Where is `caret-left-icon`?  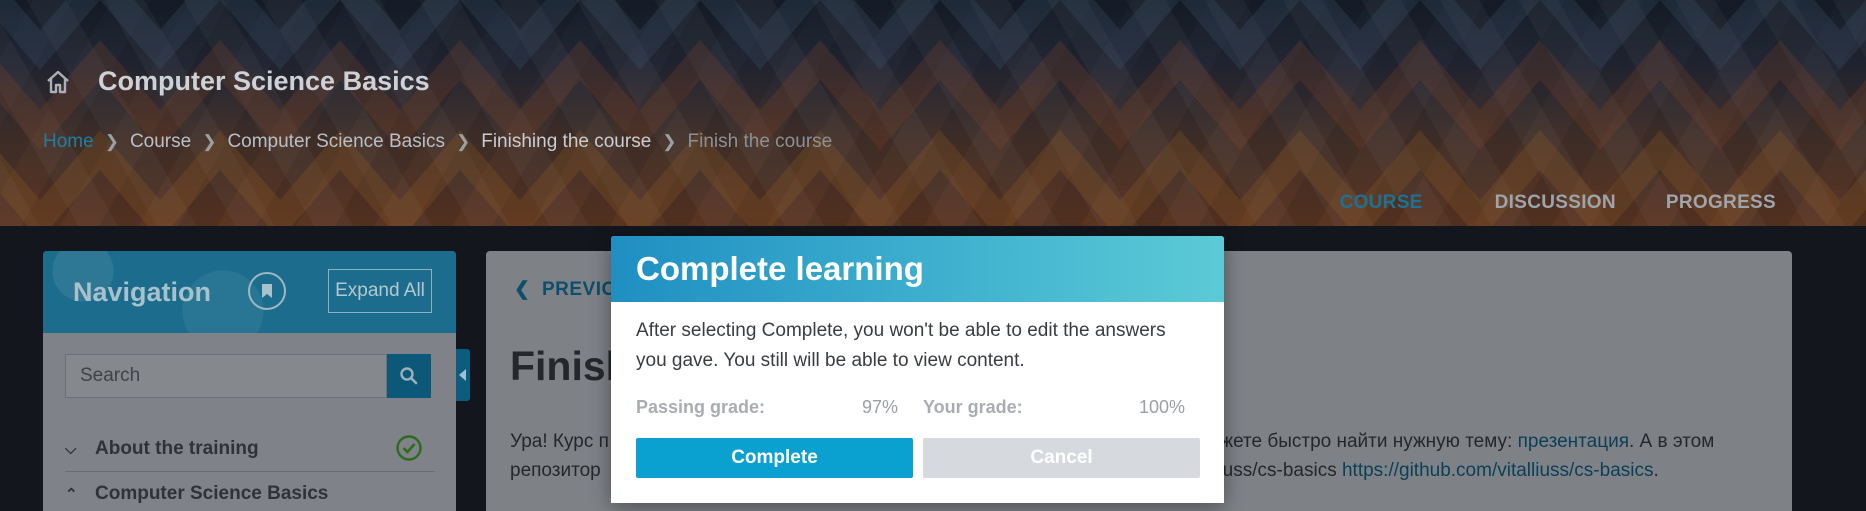 caret-left-icon is located at coordinates (462, 375).